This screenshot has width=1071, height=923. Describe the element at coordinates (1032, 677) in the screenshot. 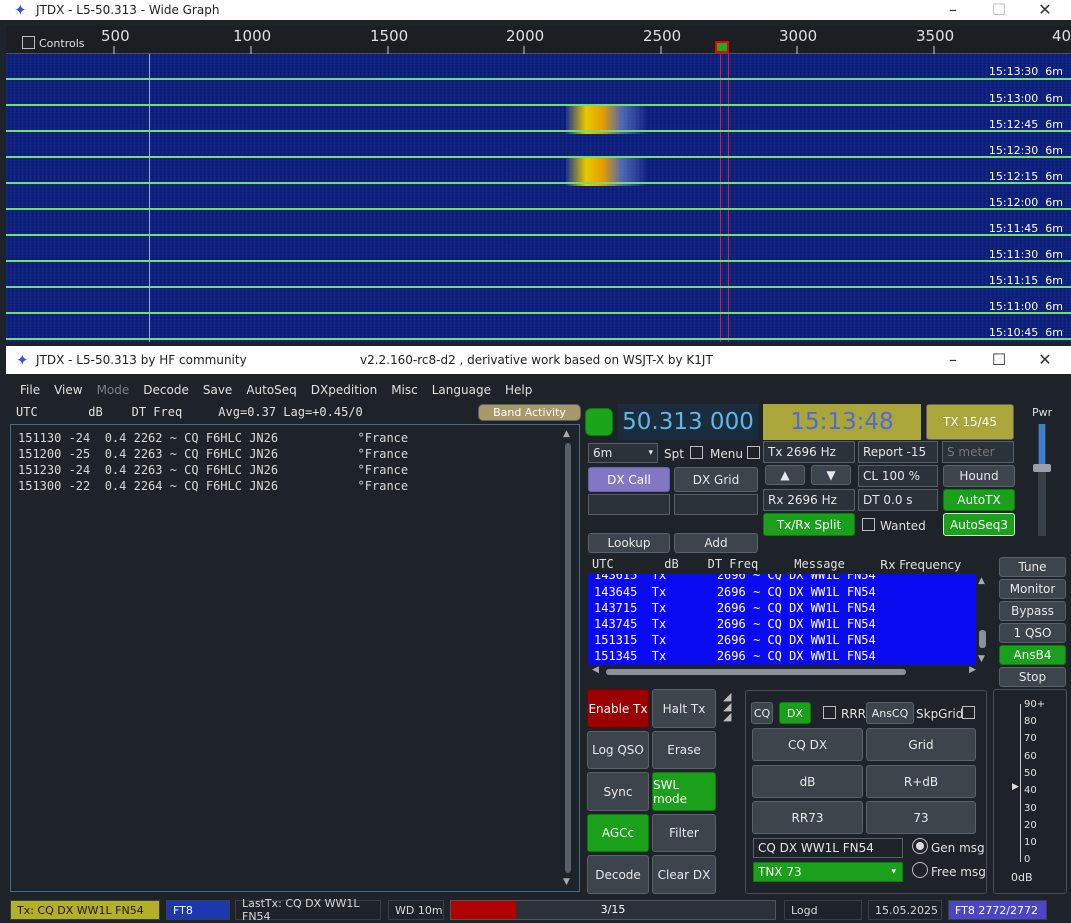

I see `stop-button: Stop` at that location.